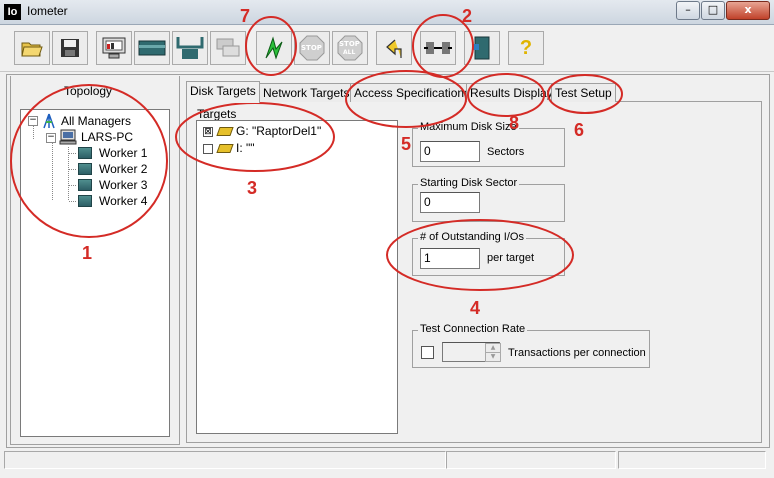 This screenshot has height=478, width=774. What do you see at coordinates (387, 12) in the screenshot?
I see `title-bar` at bounding box center [387, 12].